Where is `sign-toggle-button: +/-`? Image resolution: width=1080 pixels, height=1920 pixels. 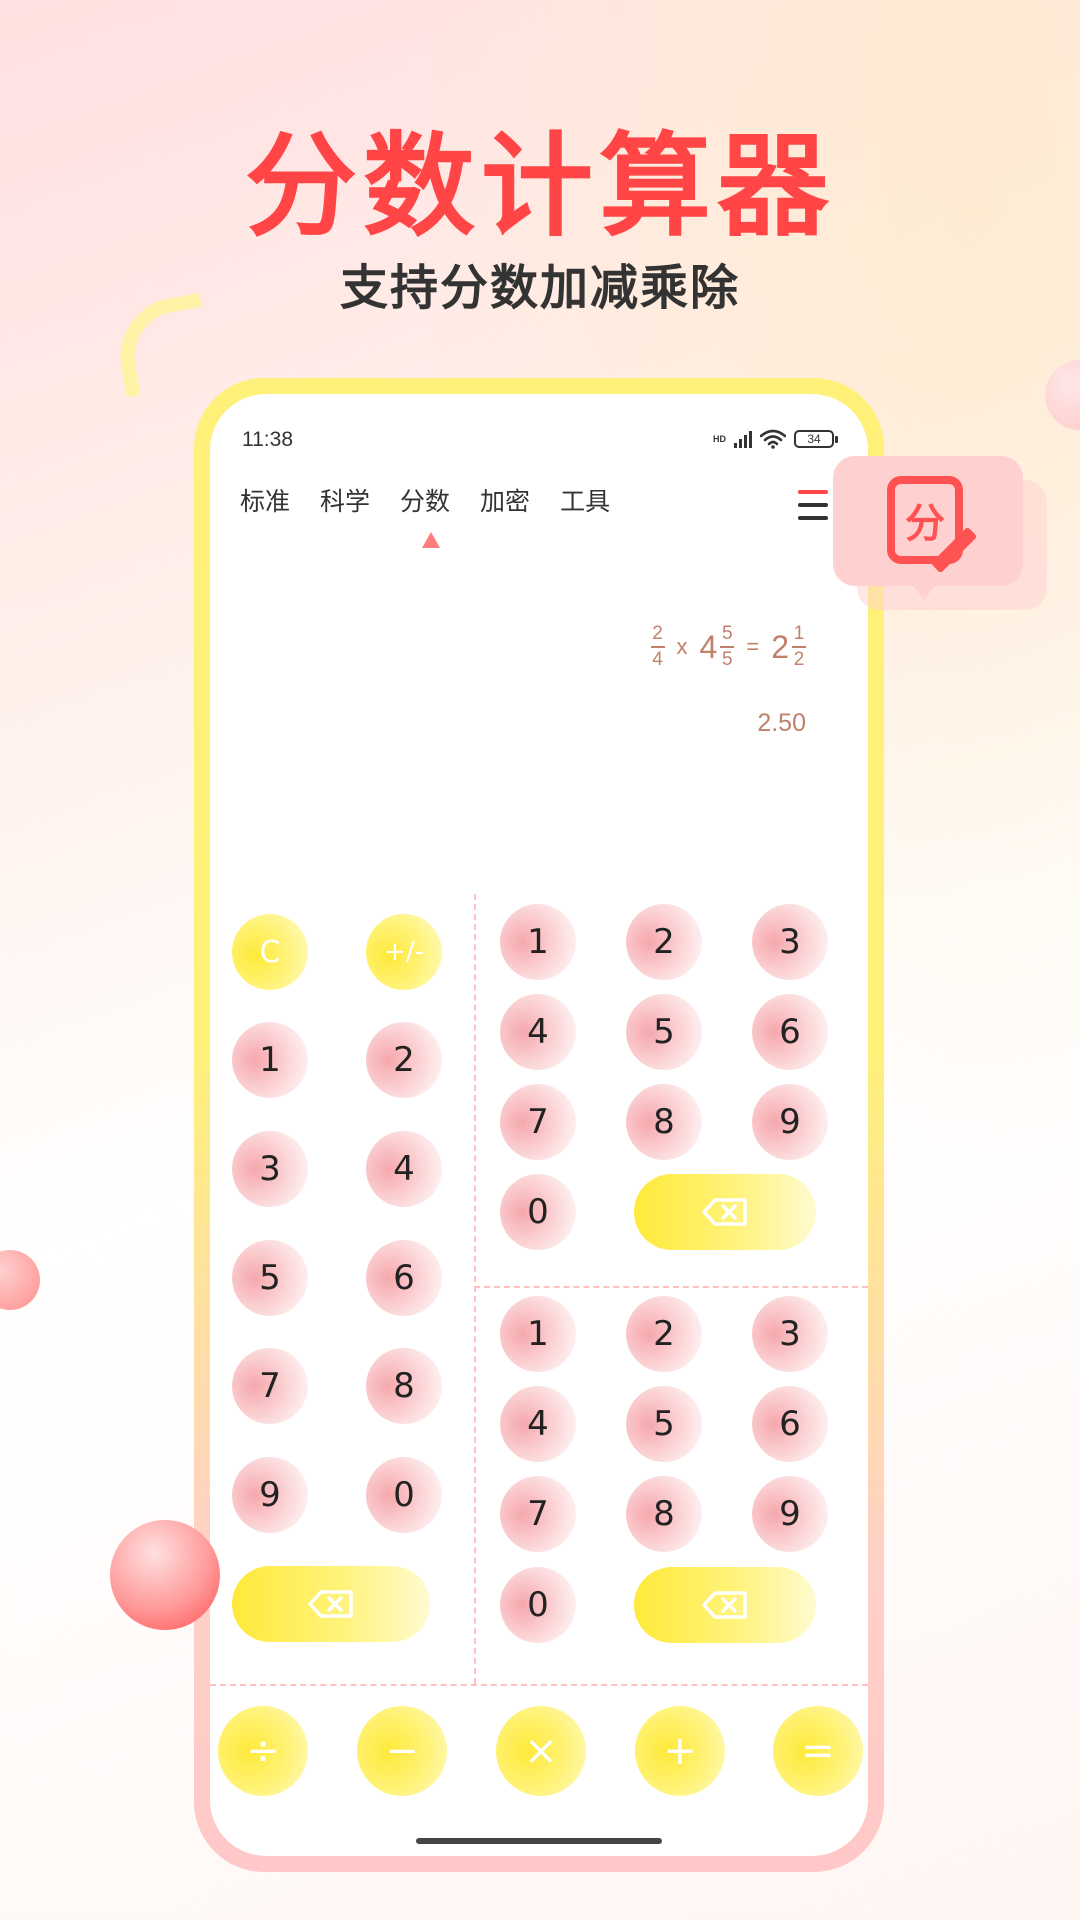
sign-toggle-button: +/- is located at coordinates (404, 952).